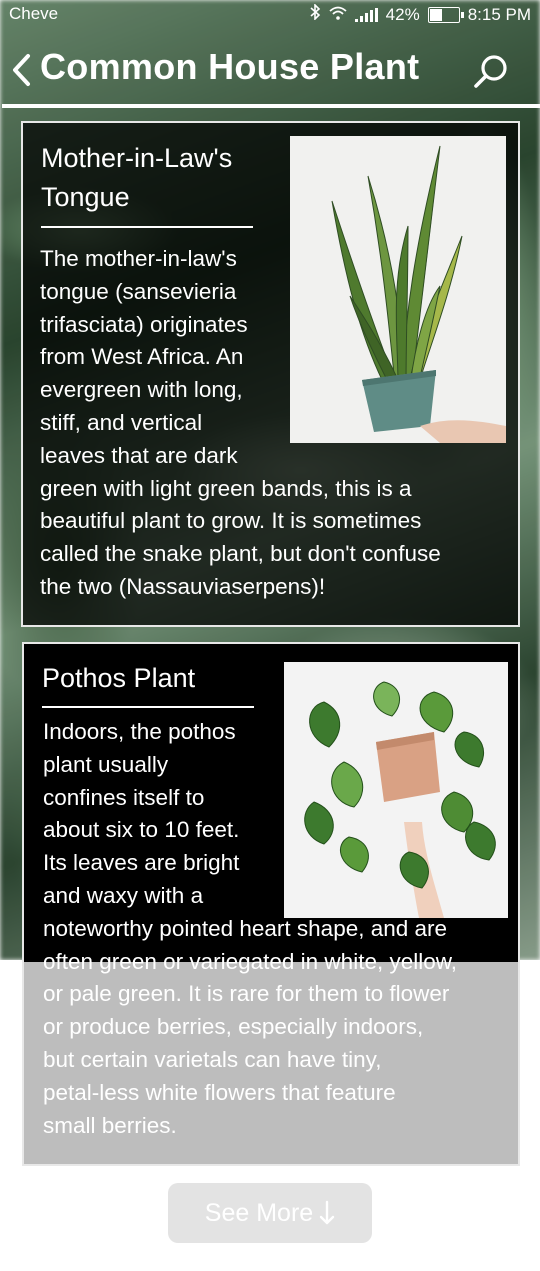 The image size is (540, 1271). I want to click on description-line: The mother-in-law's, so click(138, 258).